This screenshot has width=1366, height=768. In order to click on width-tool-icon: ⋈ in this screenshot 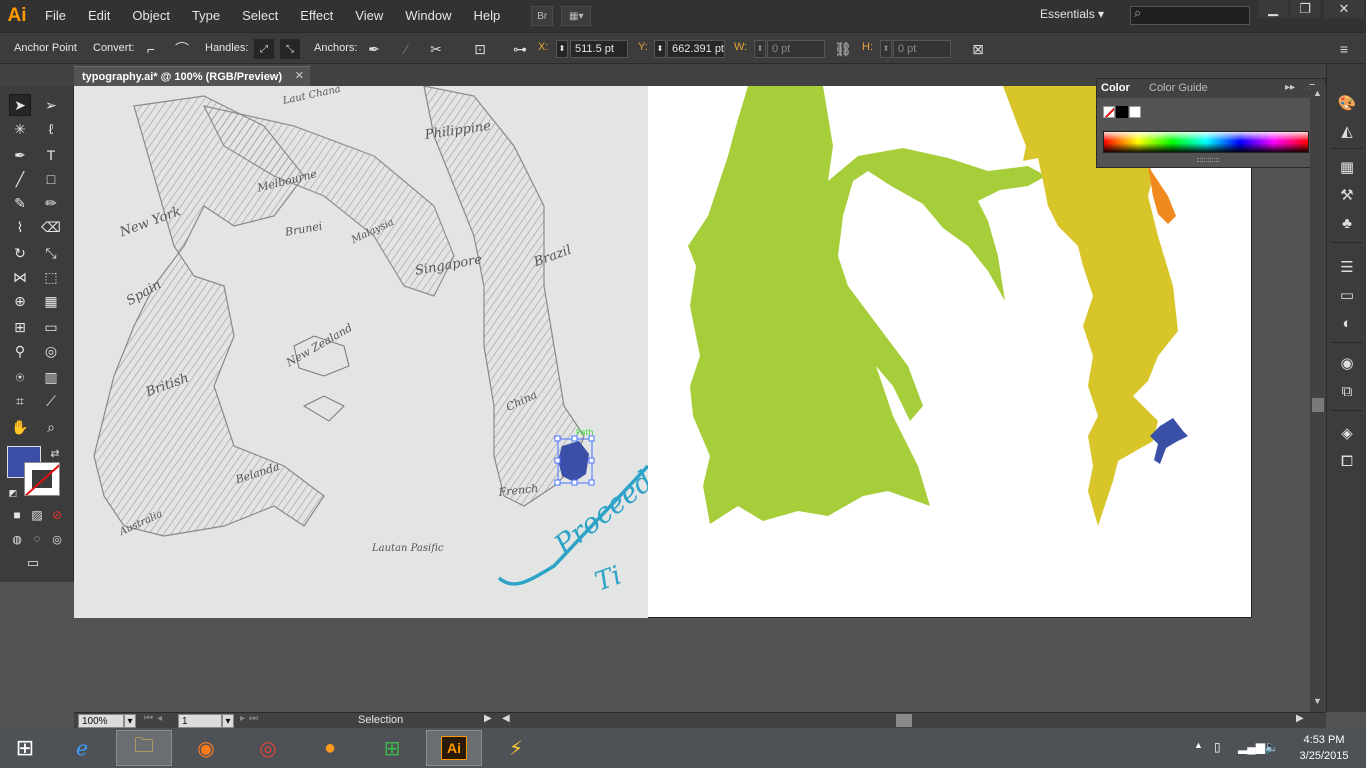, I will do `click(20, 277)`.